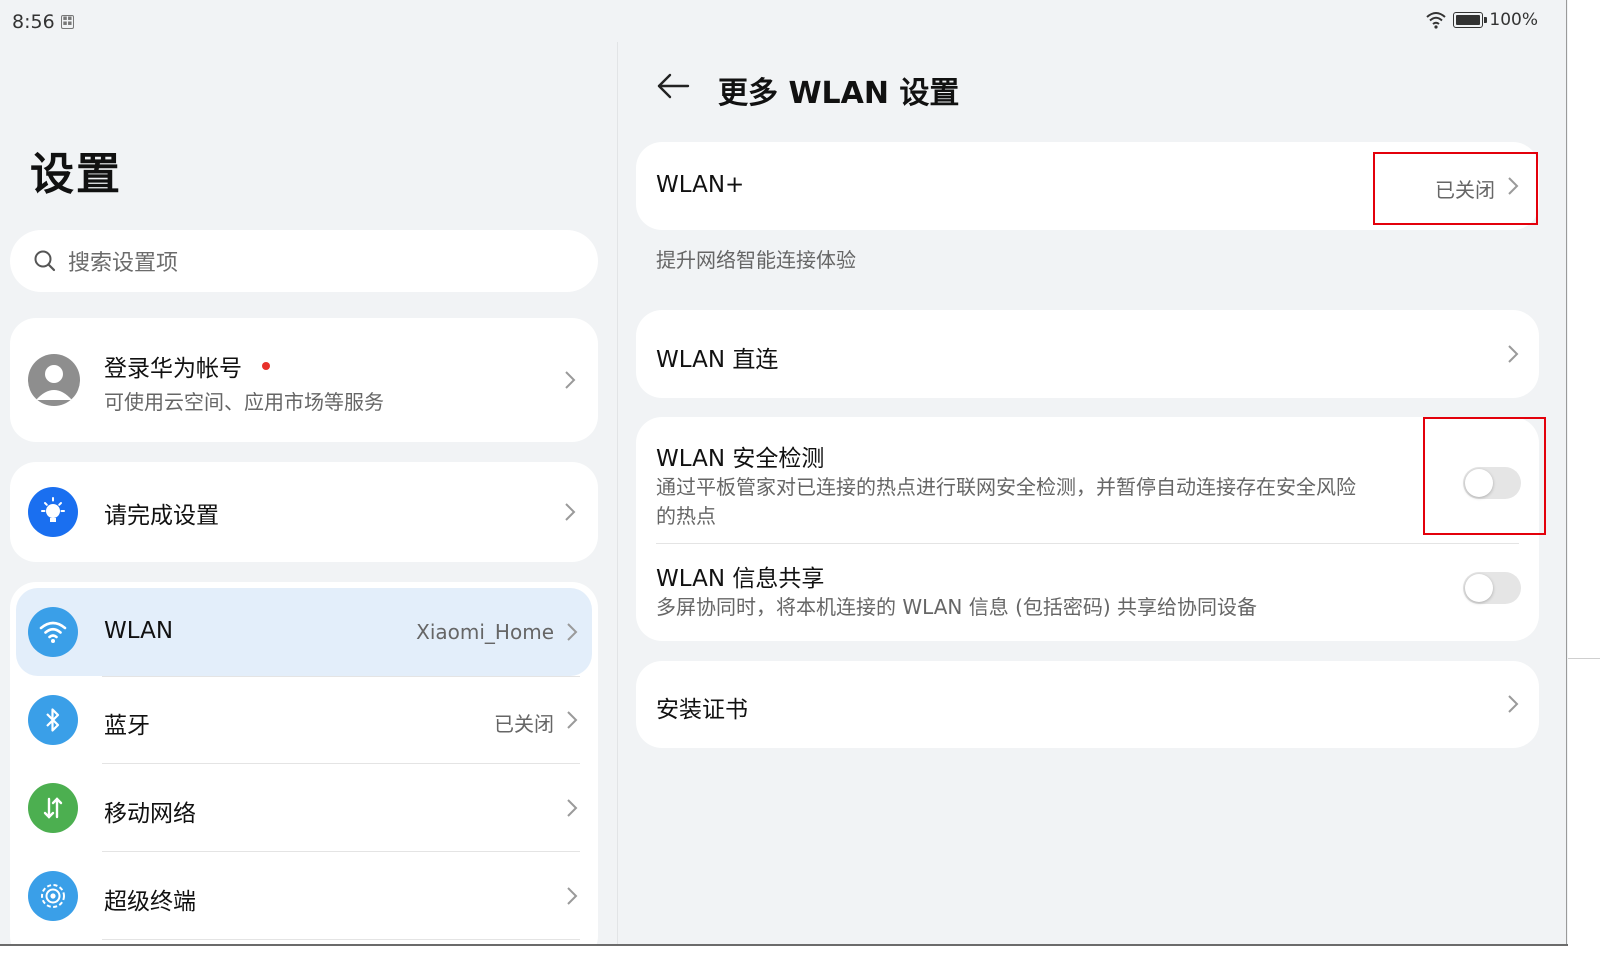 This screenshot has width=1600, height=966. I want to click on window-edge-tick, so click(1584, 658).